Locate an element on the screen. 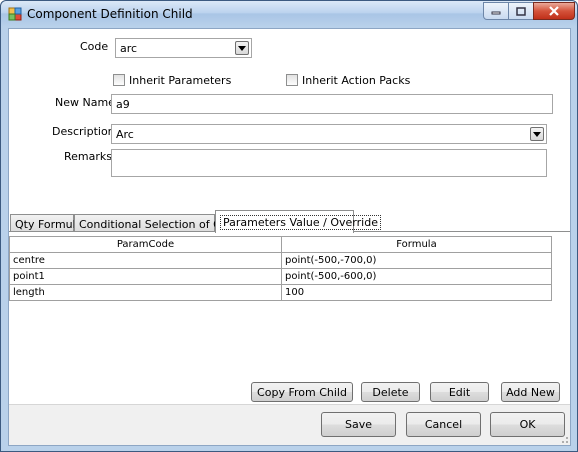  maximize-icon is located at coordinates (521, 11).